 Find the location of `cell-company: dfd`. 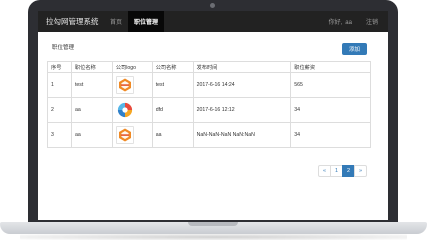

cell-company: dfd is located at coordinates (172, 110).